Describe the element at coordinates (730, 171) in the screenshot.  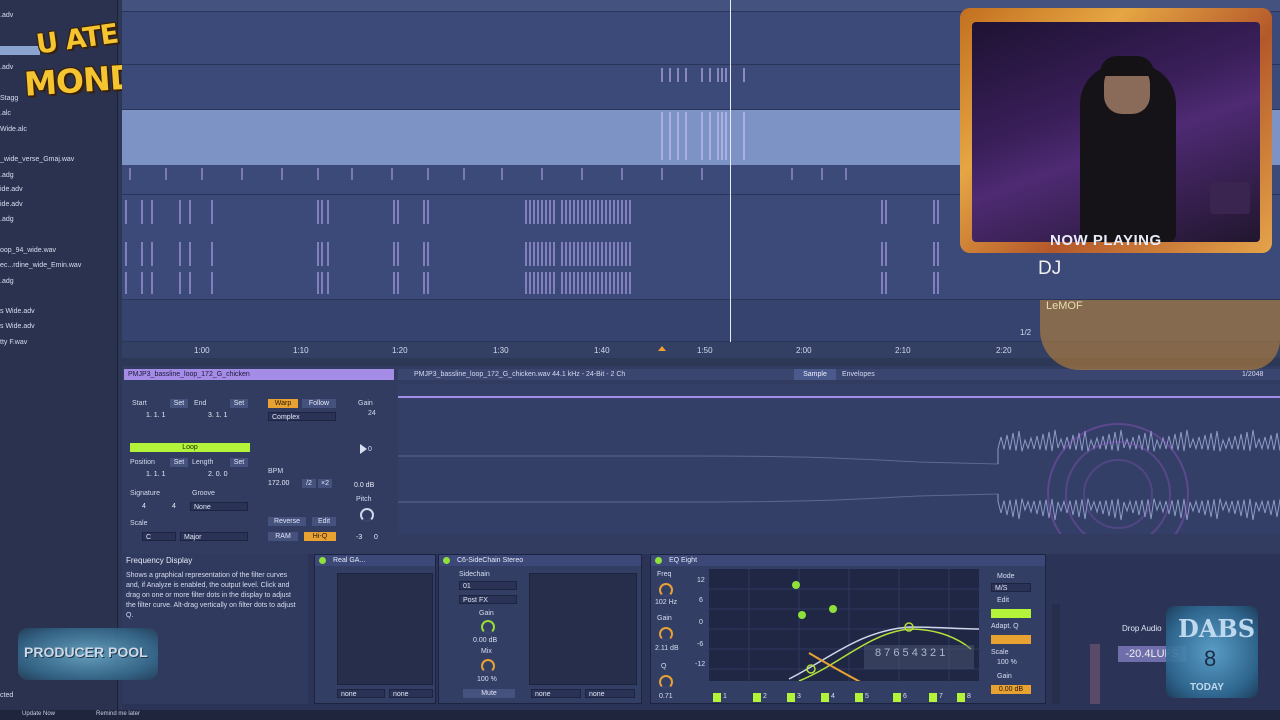
I see `playhead` at that location.